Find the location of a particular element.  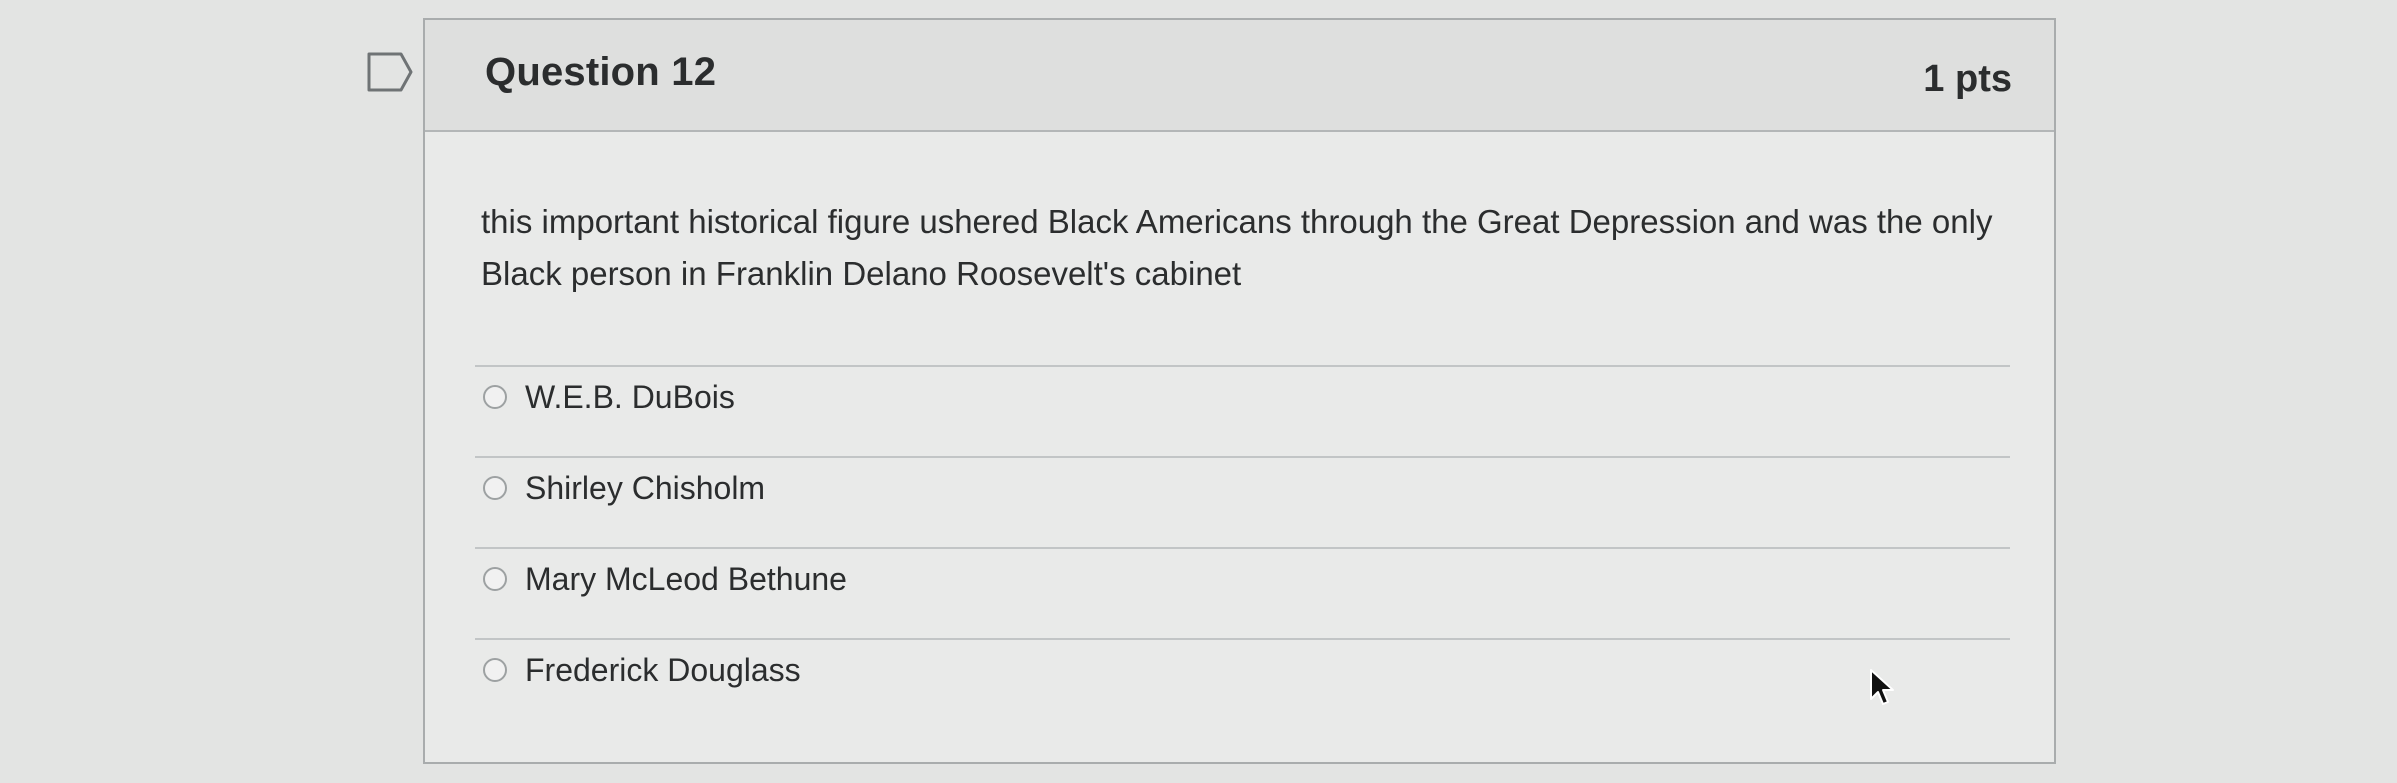

question-points: 1 pts is located at coordinates (1967, 79).